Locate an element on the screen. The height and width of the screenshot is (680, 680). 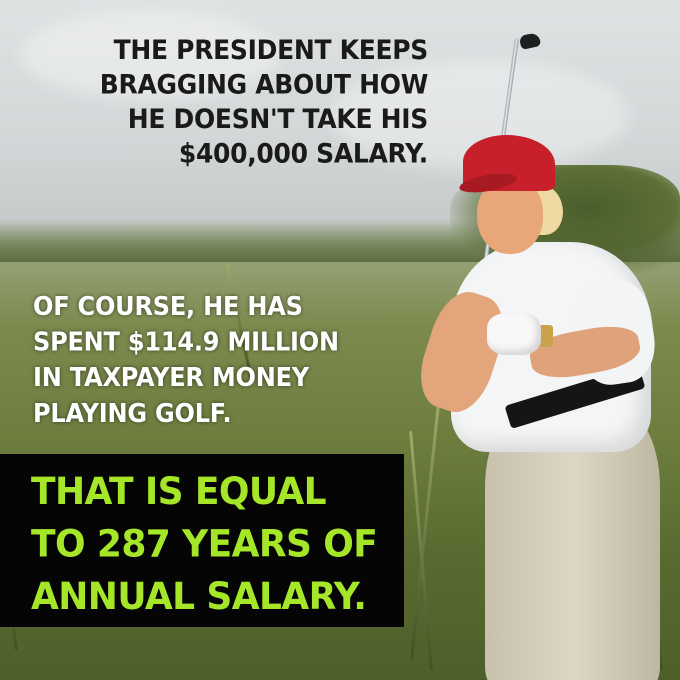
golf-glove is located at coordinates (514, 334).